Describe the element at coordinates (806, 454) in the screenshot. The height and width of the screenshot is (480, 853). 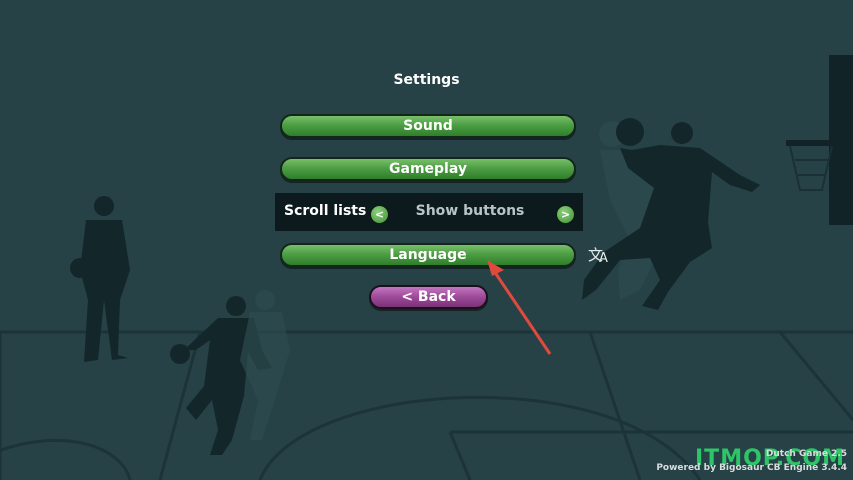
I see `version-text: Dutch Game 2.5` at that location.